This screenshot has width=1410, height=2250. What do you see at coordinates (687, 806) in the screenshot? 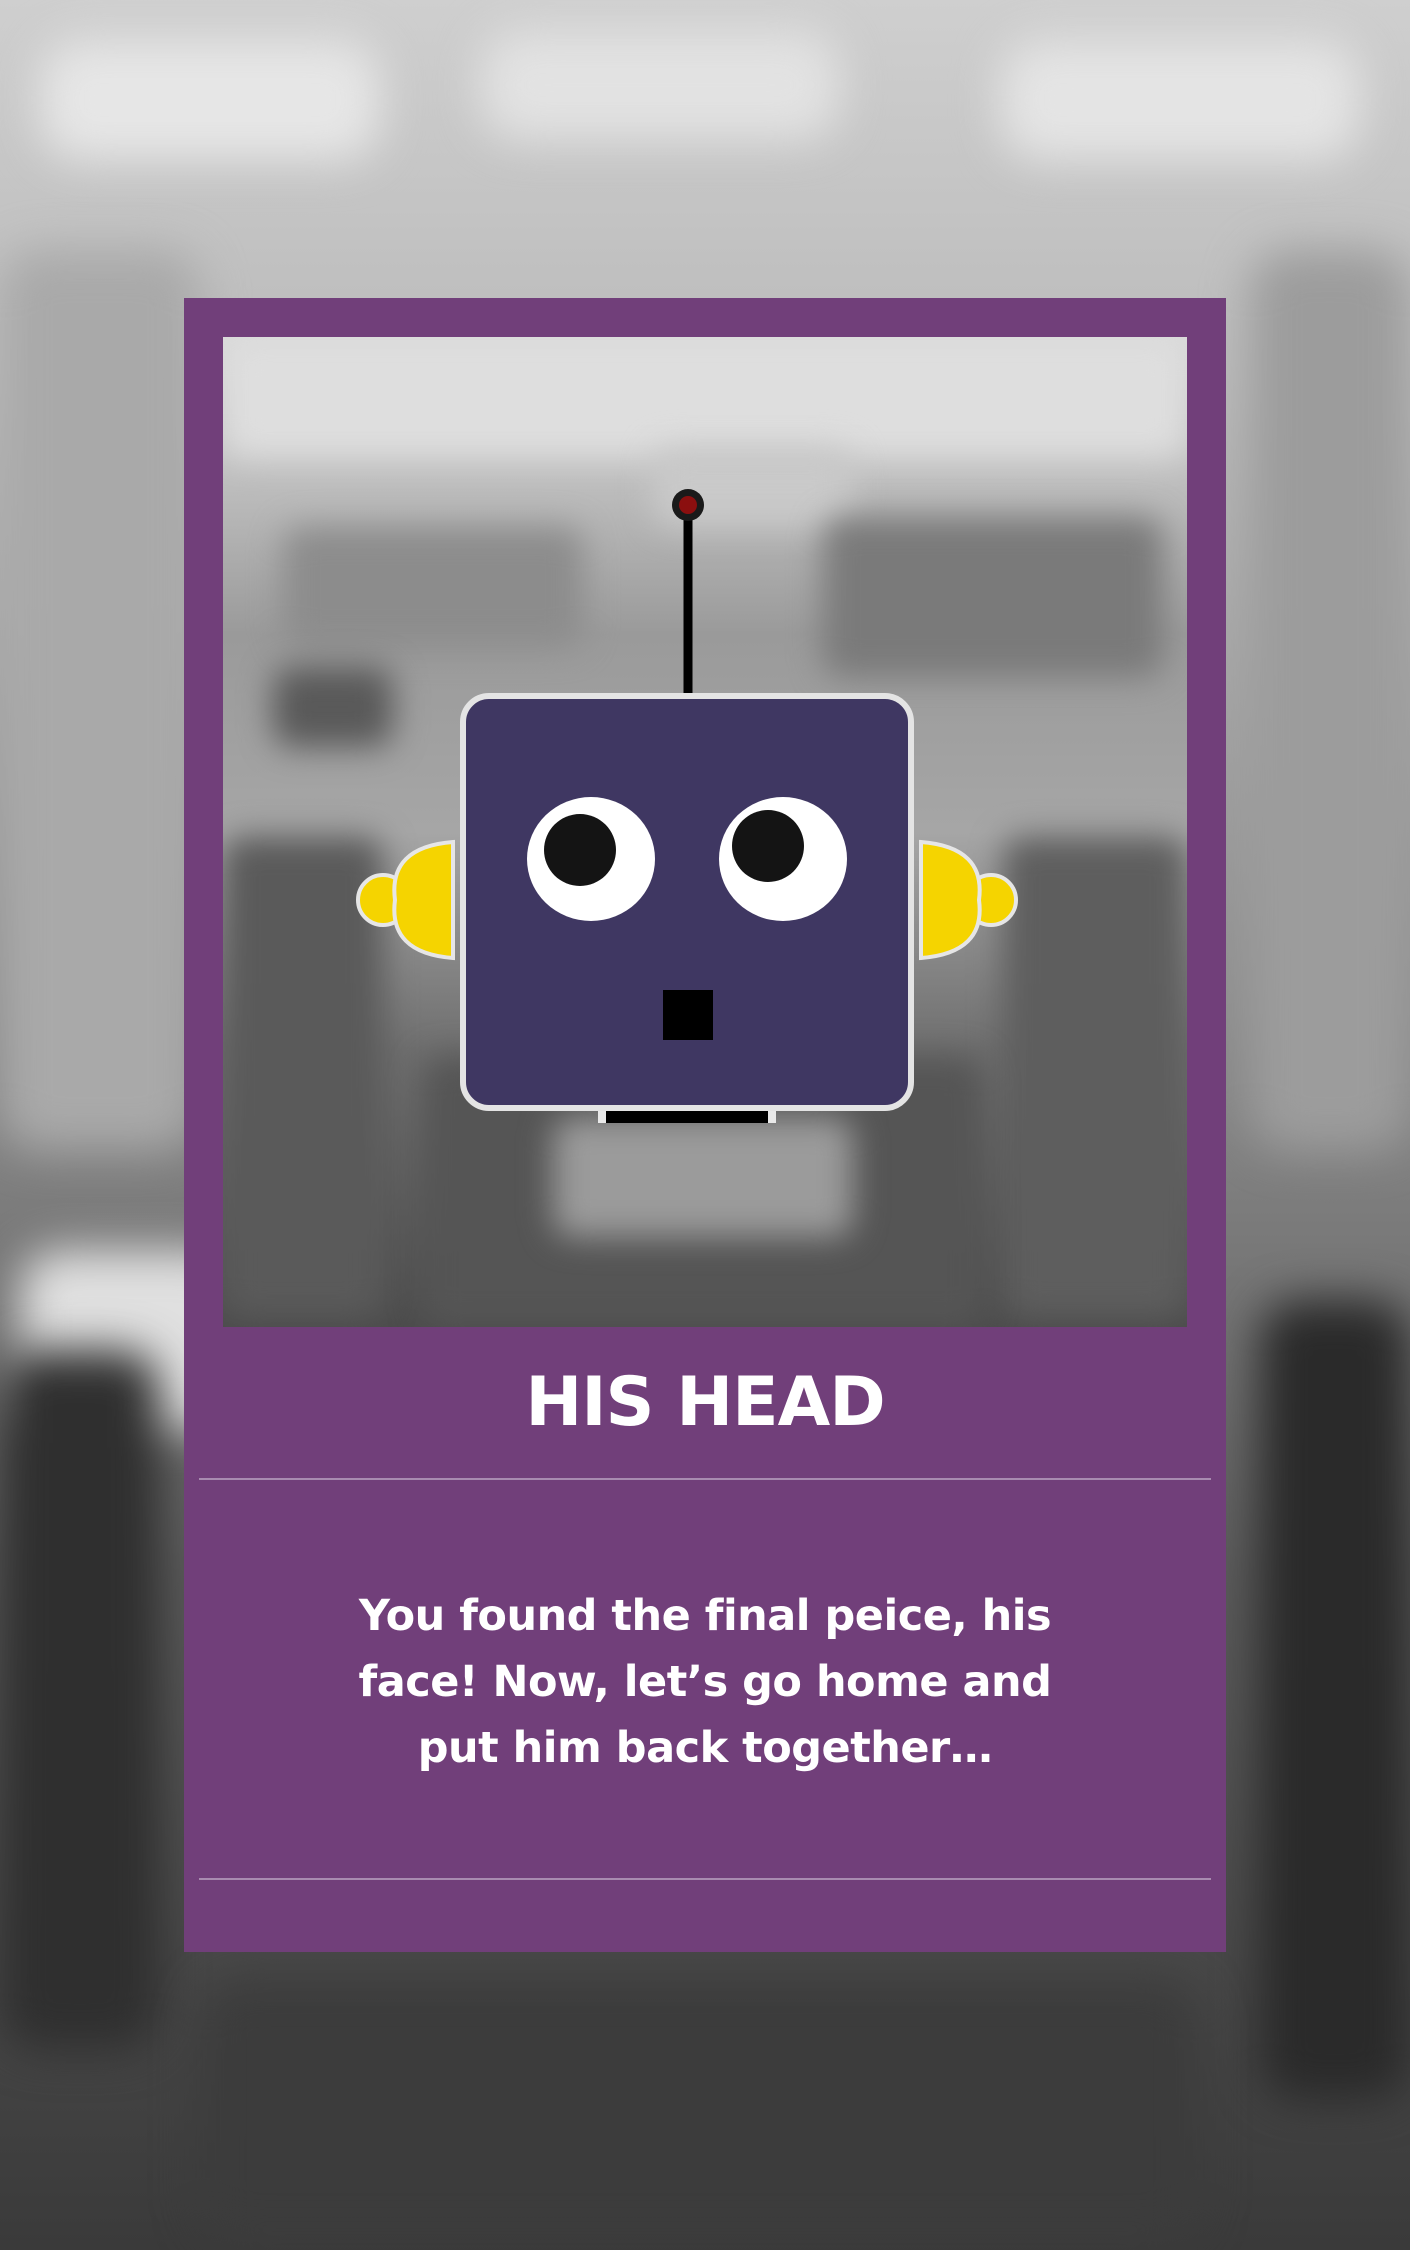
I see `robot-head-icon` at bounding box center [687, 806].